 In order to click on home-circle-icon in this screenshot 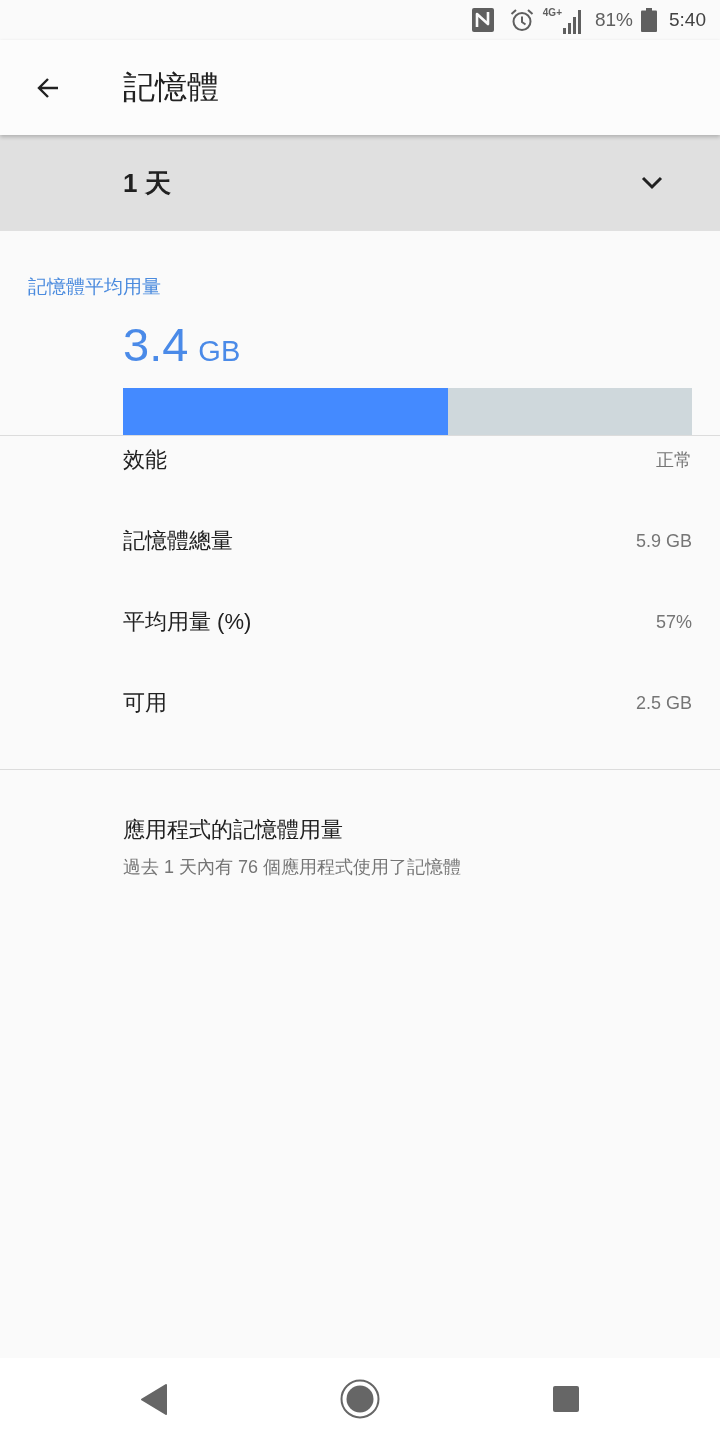, I will do `click(360, 1399)`.